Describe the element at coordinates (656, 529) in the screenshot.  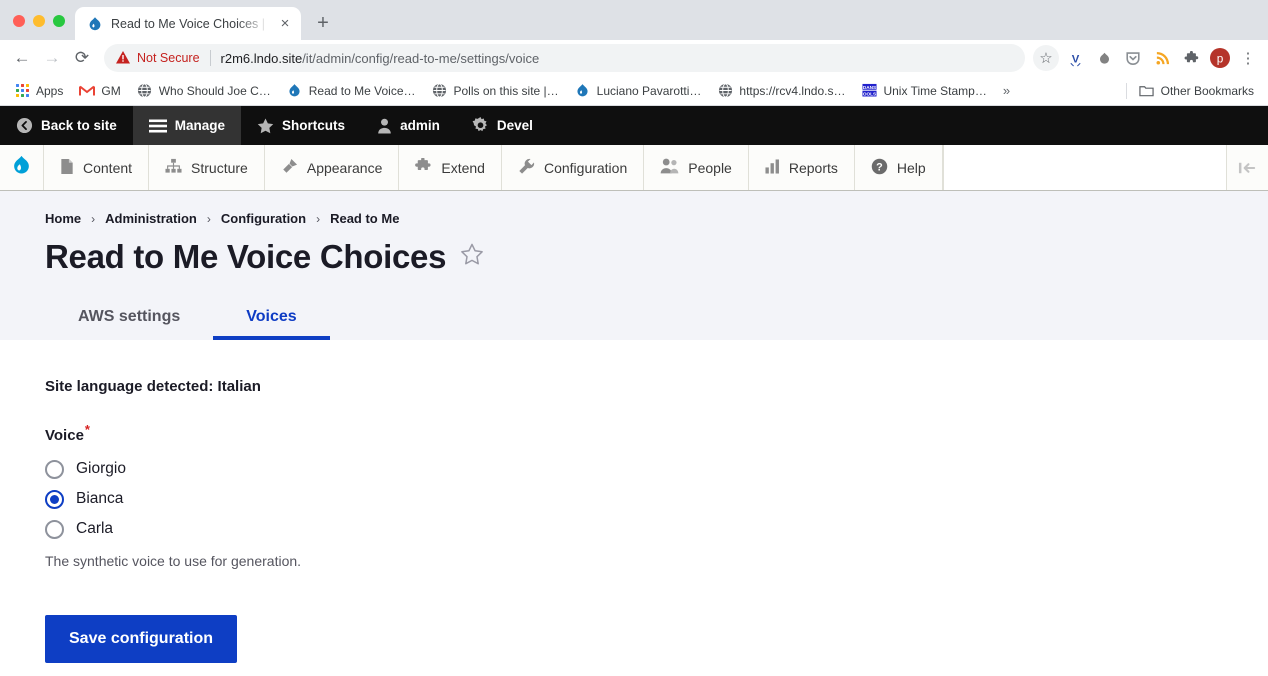
I see `radio-option-carla: Carla` at that location.